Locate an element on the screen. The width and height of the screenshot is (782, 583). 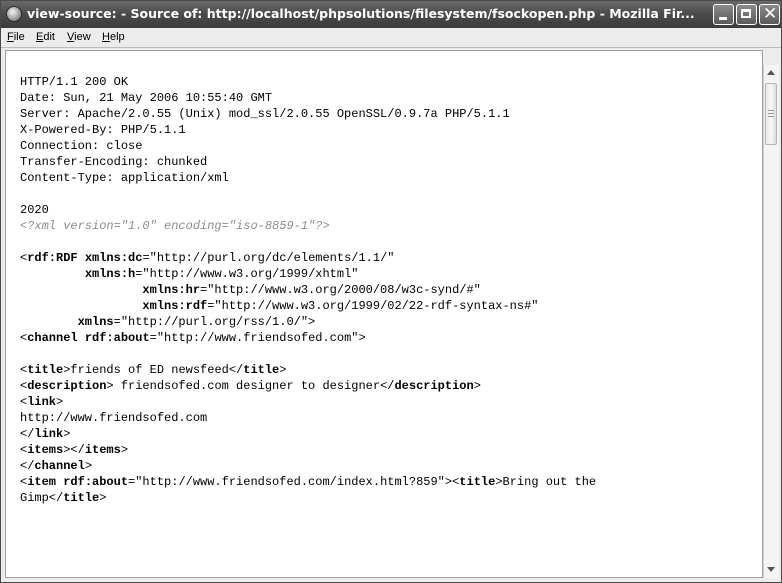
source-text: Connection: close is located at coordinates (81, 146).